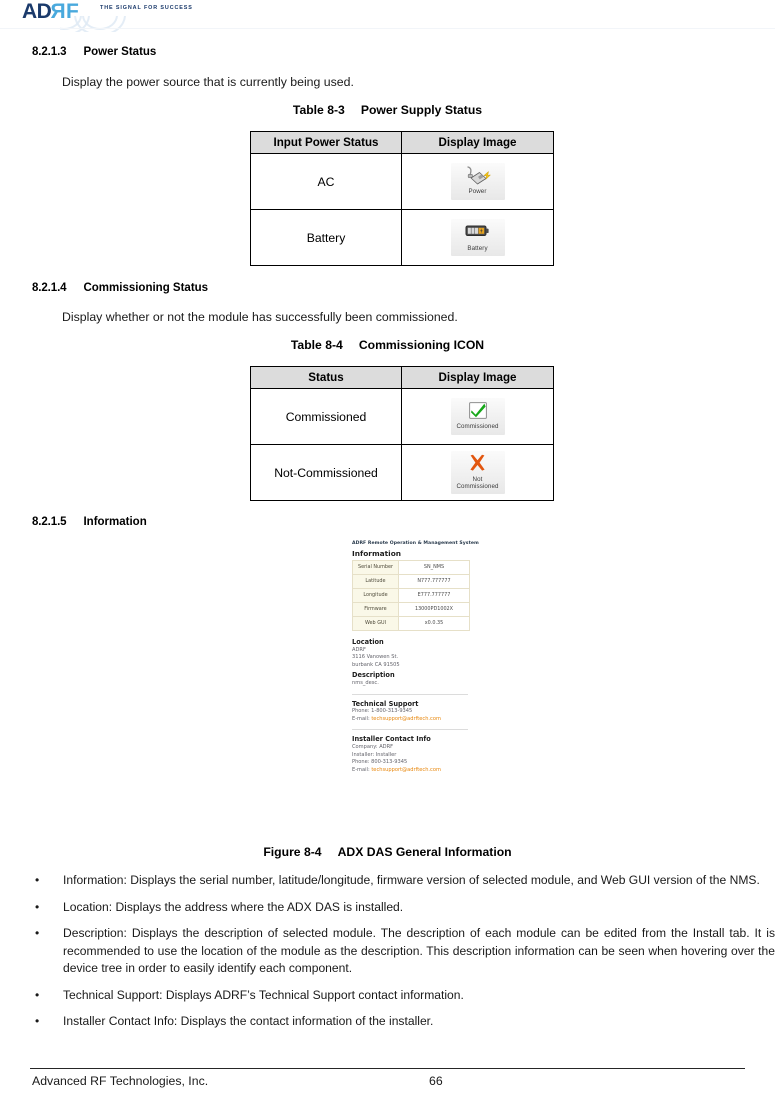 The height and width of the screenshot is (1099, 775). I want to click on table-row: Web GUI x0.0.35, so click(411, 623).